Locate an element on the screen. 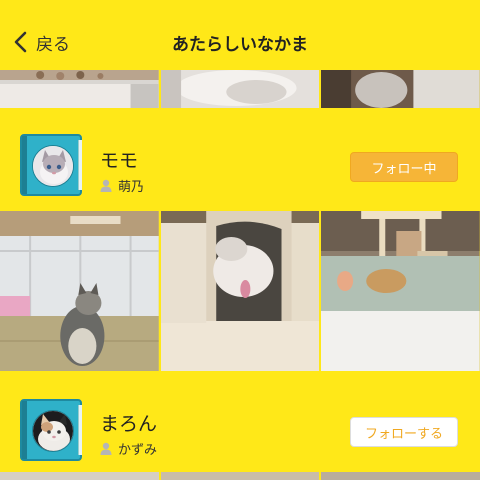 This screenshot has height=480, width=480. following-button: フォロー中 is located at coordinates (404, 167).